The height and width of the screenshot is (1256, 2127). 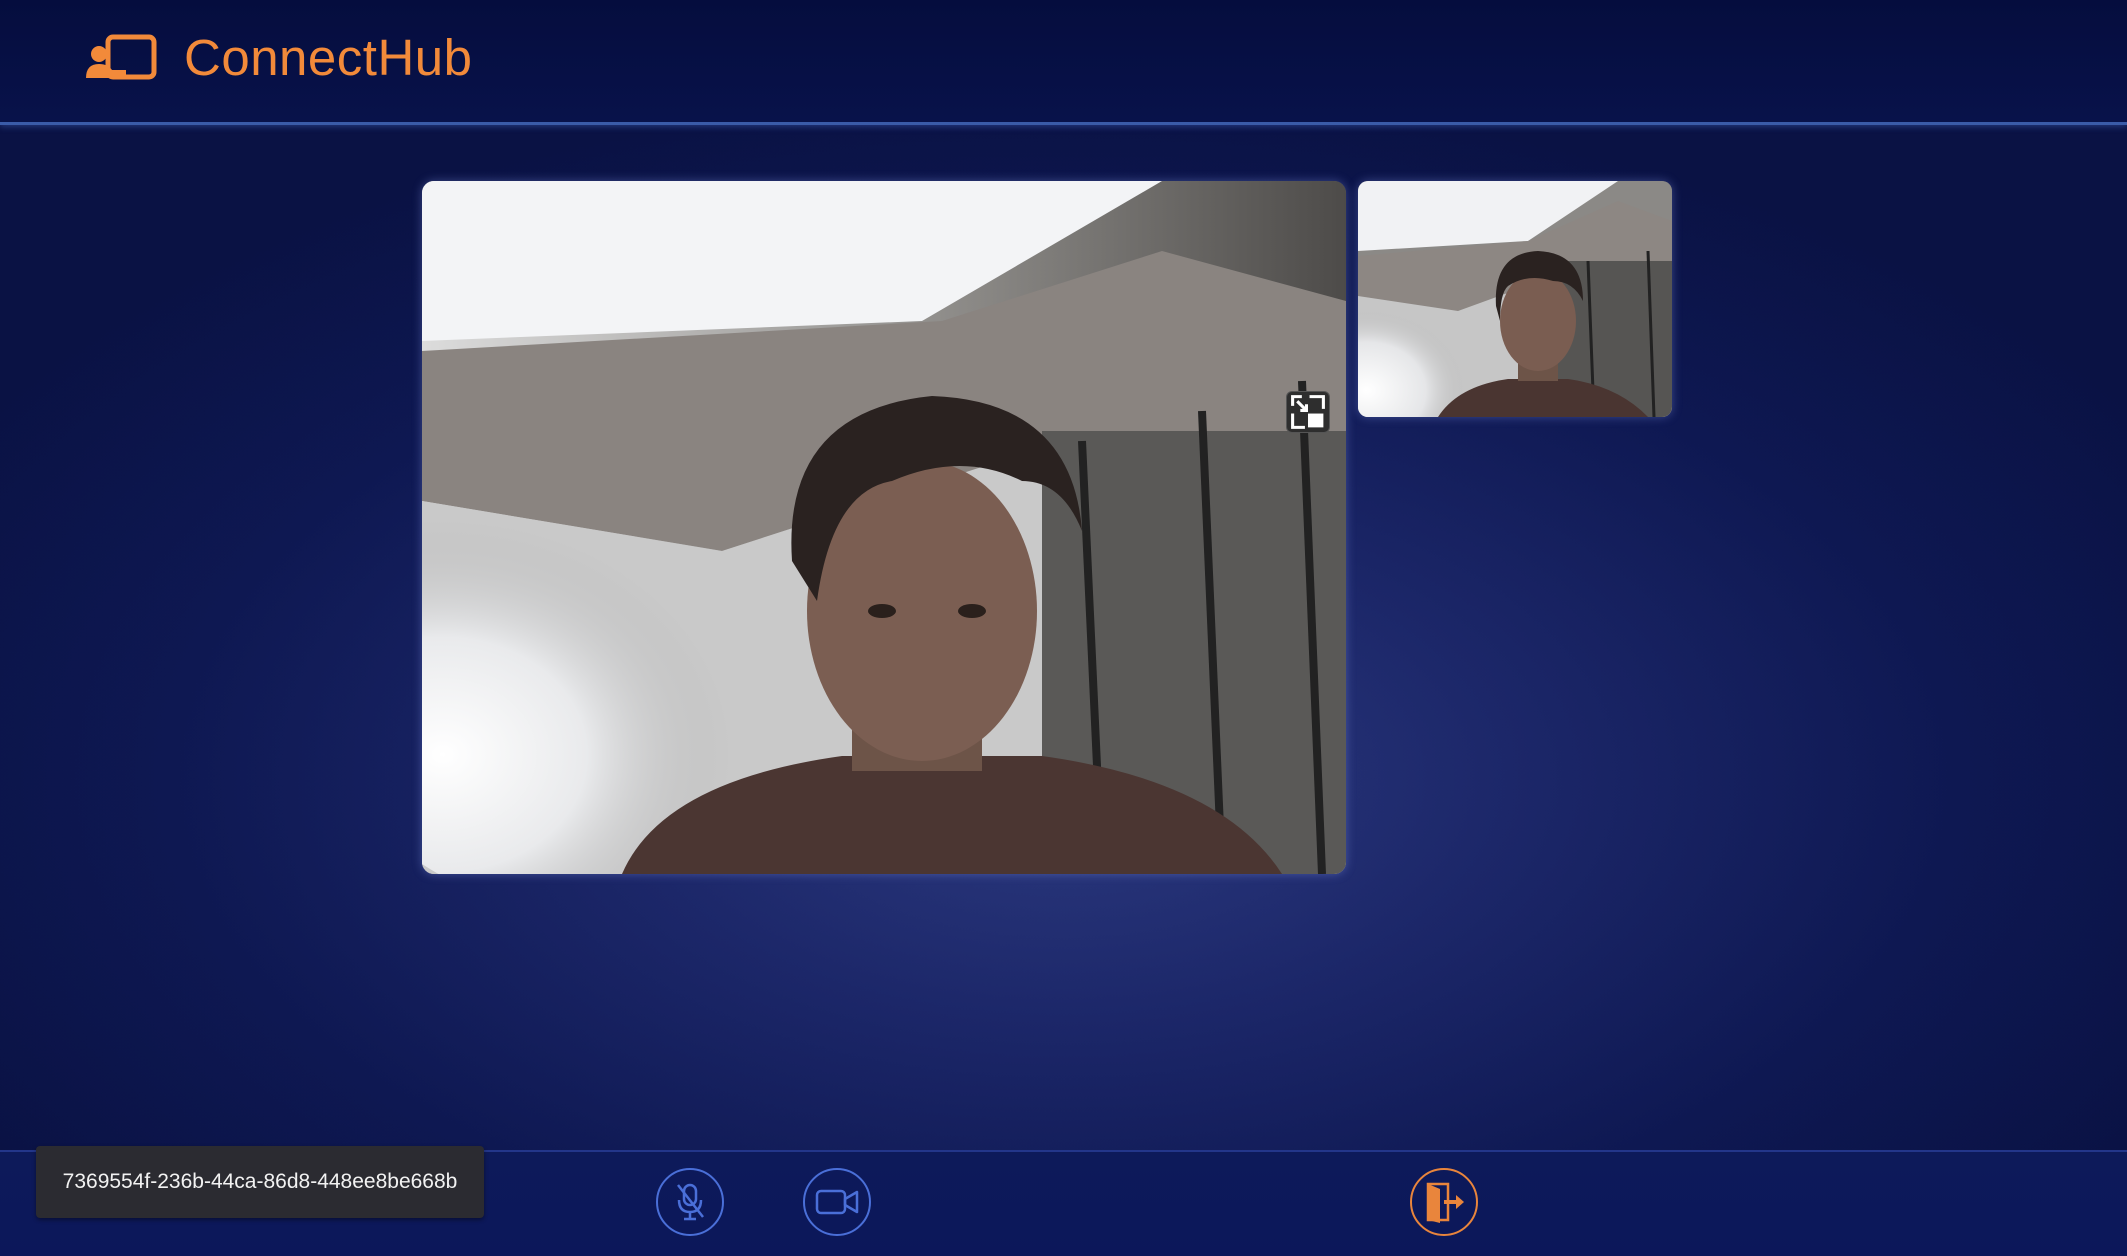 I want to click on mic-off-icon, so click(x=690, y=1202).